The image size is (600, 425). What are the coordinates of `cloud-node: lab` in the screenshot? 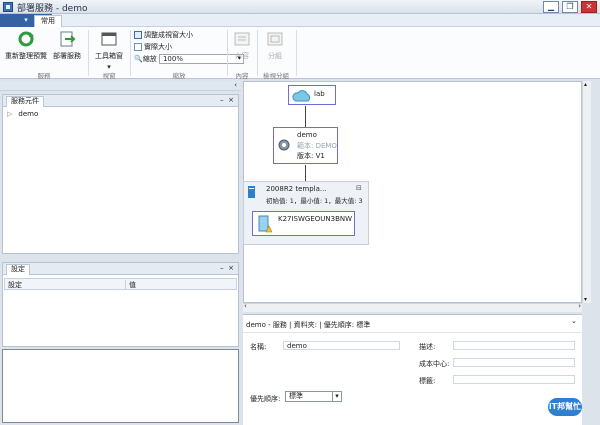 It's located at (312, 95).